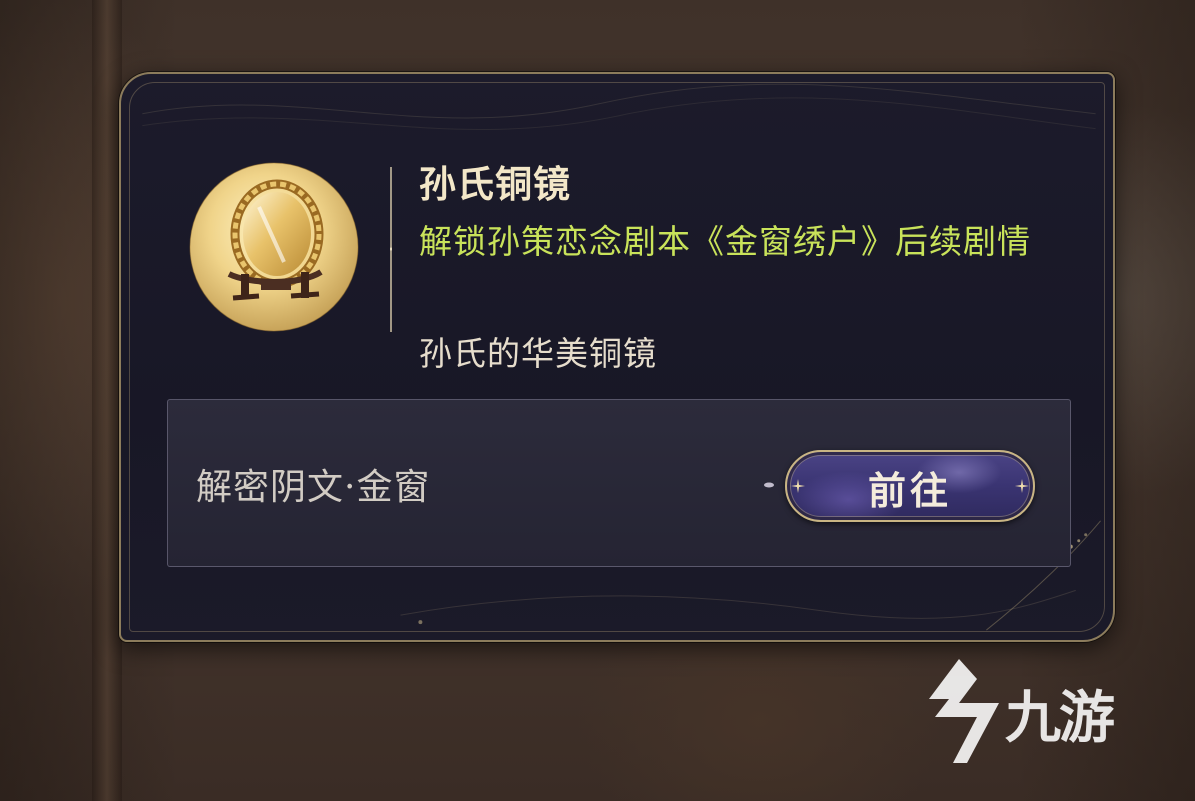 The image size is (1195, 801). Describe the element at coordinates (313, 487) in the screenshot. I see `source-label: 解密阴文·金窗` at that location.